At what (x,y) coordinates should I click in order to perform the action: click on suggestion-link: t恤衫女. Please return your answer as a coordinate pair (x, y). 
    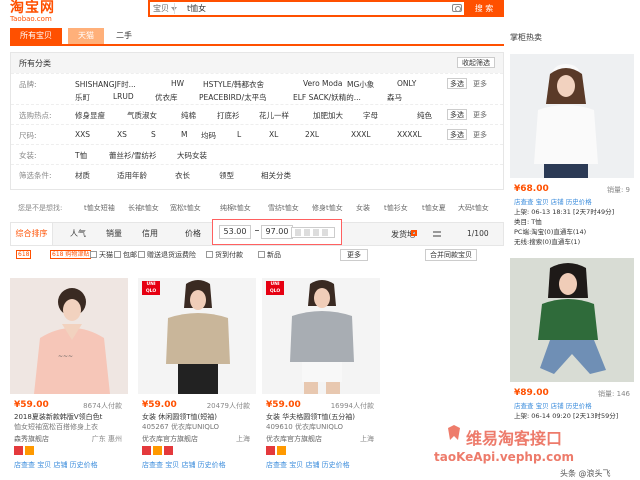
    Looking at the image, I should click on (396, 208).